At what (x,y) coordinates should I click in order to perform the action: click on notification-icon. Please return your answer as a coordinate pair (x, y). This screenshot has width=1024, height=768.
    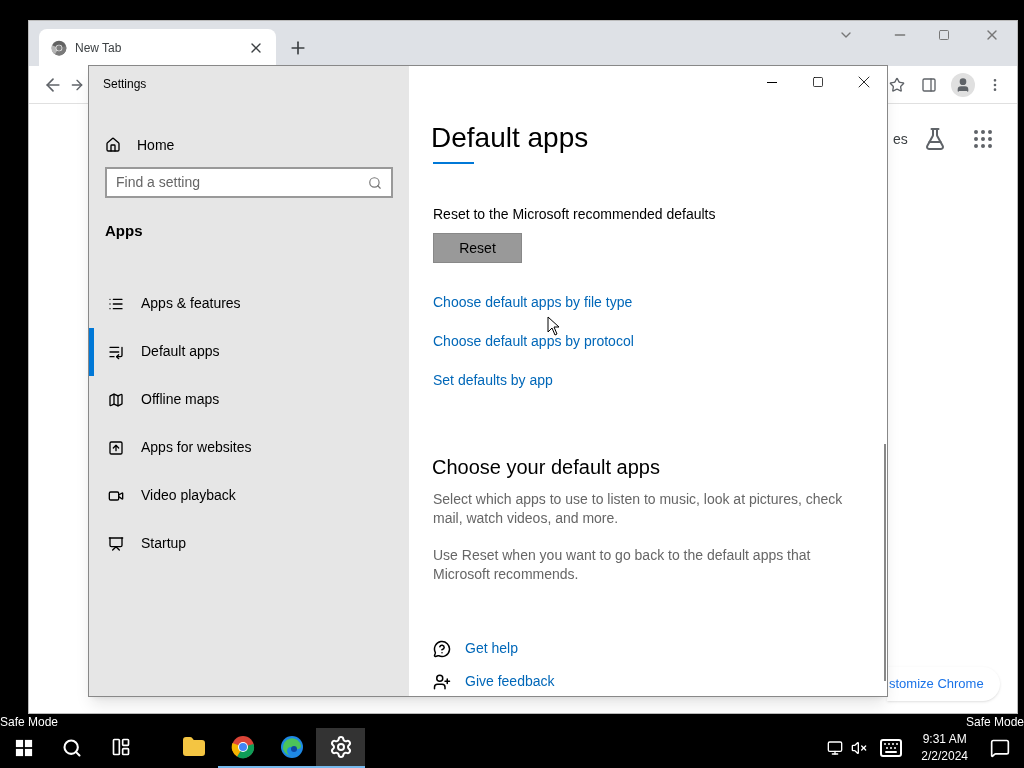
    Looking at the image, I should click on (1000, 748).